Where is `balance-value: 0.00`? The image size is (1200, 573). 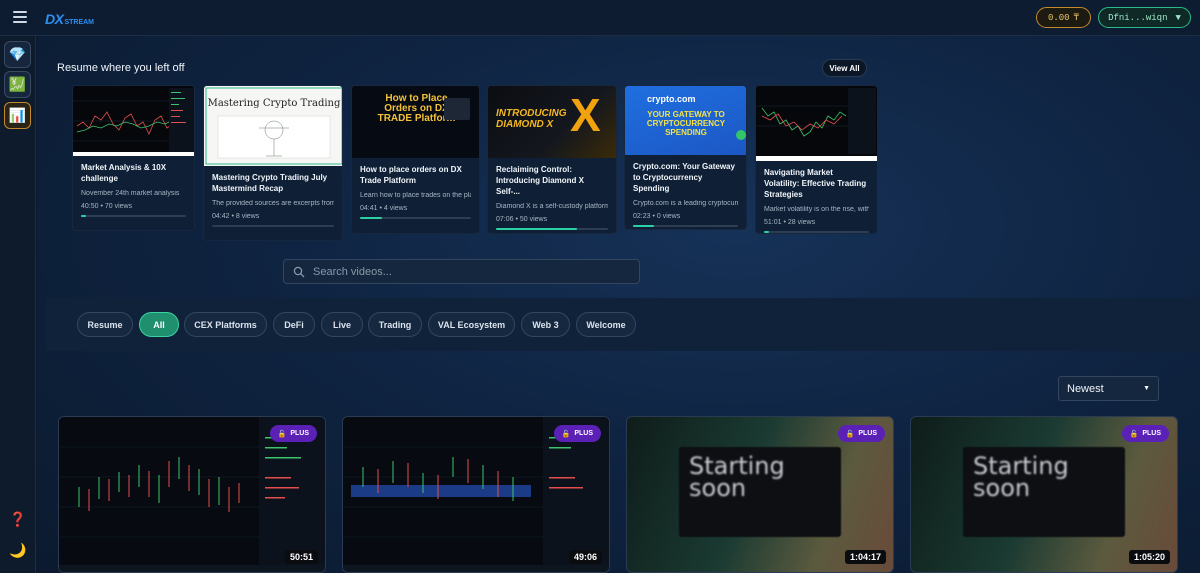
balance-value: 0.00 is located at coordinates (1058, 17).